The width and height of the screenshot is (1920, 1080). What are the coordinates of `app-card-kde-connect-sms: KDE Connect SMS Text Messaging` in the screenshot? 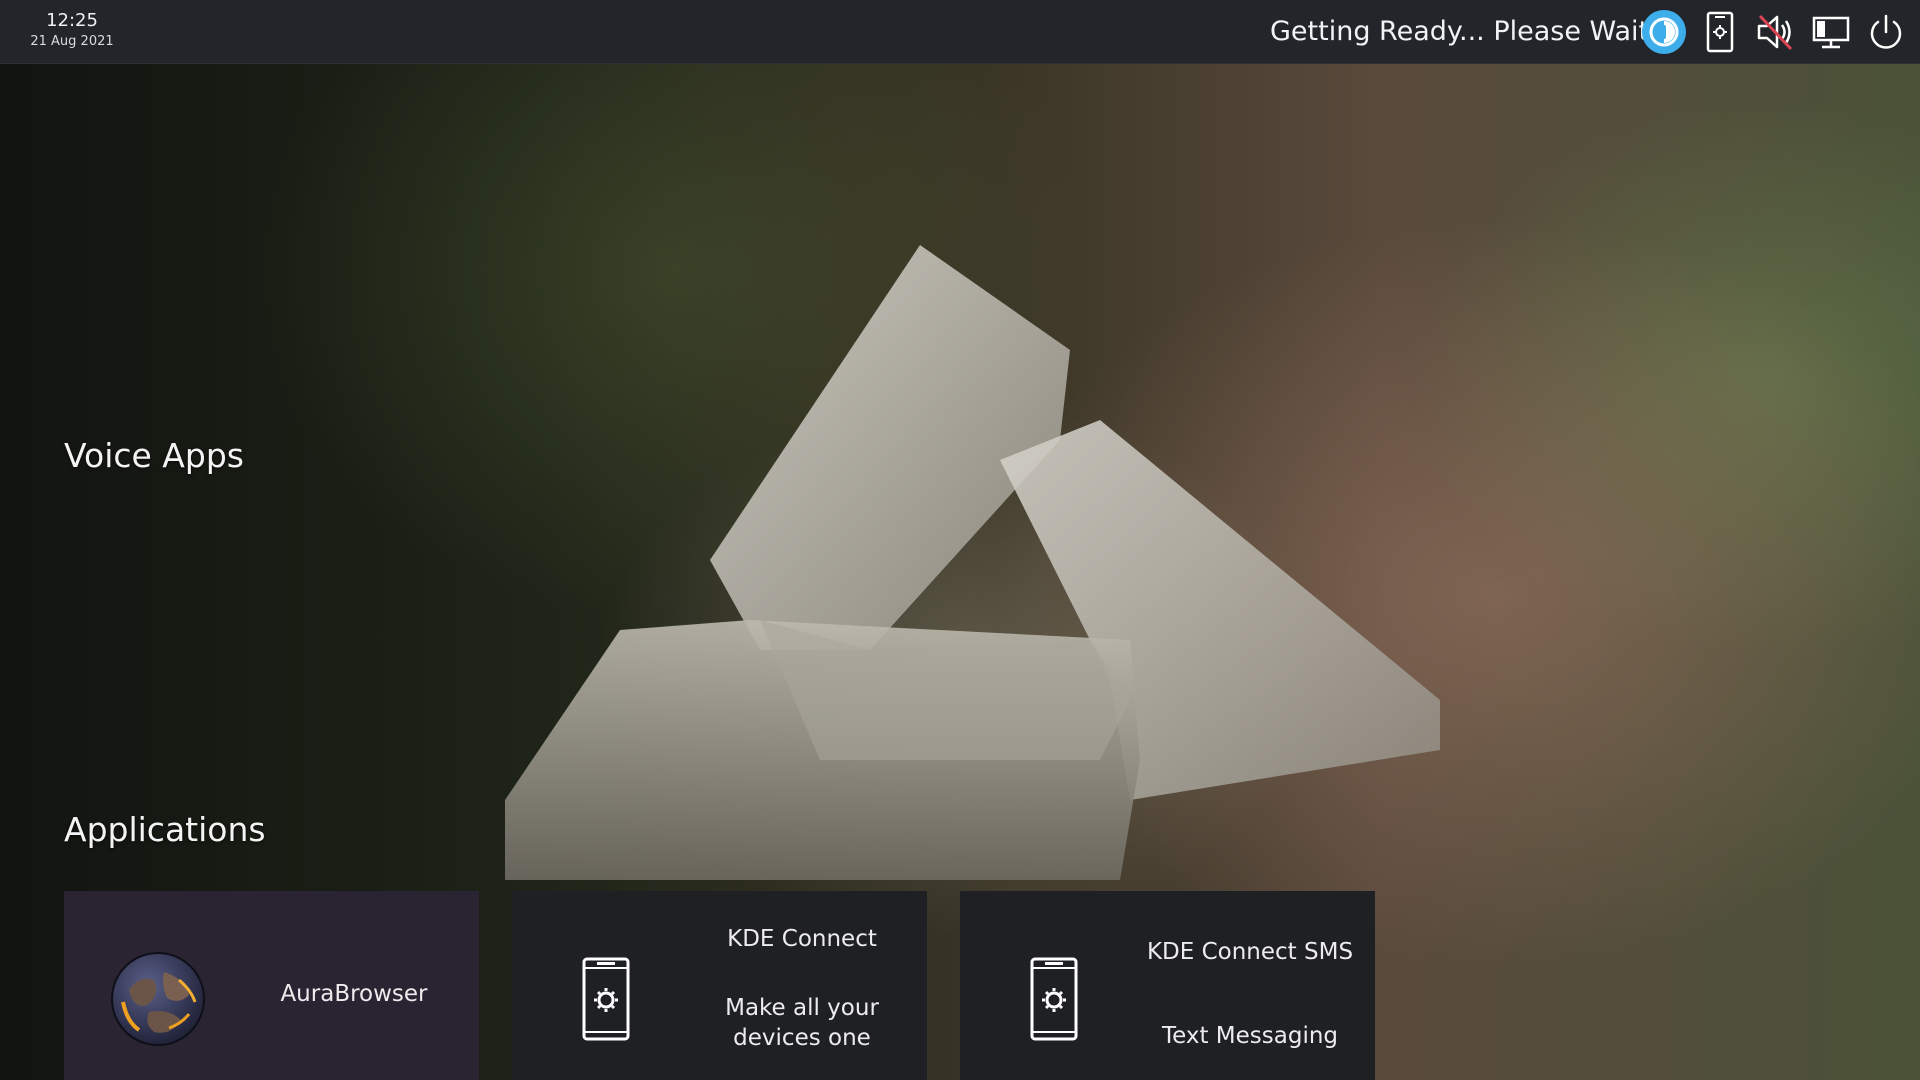 It's located at (1167, 985).